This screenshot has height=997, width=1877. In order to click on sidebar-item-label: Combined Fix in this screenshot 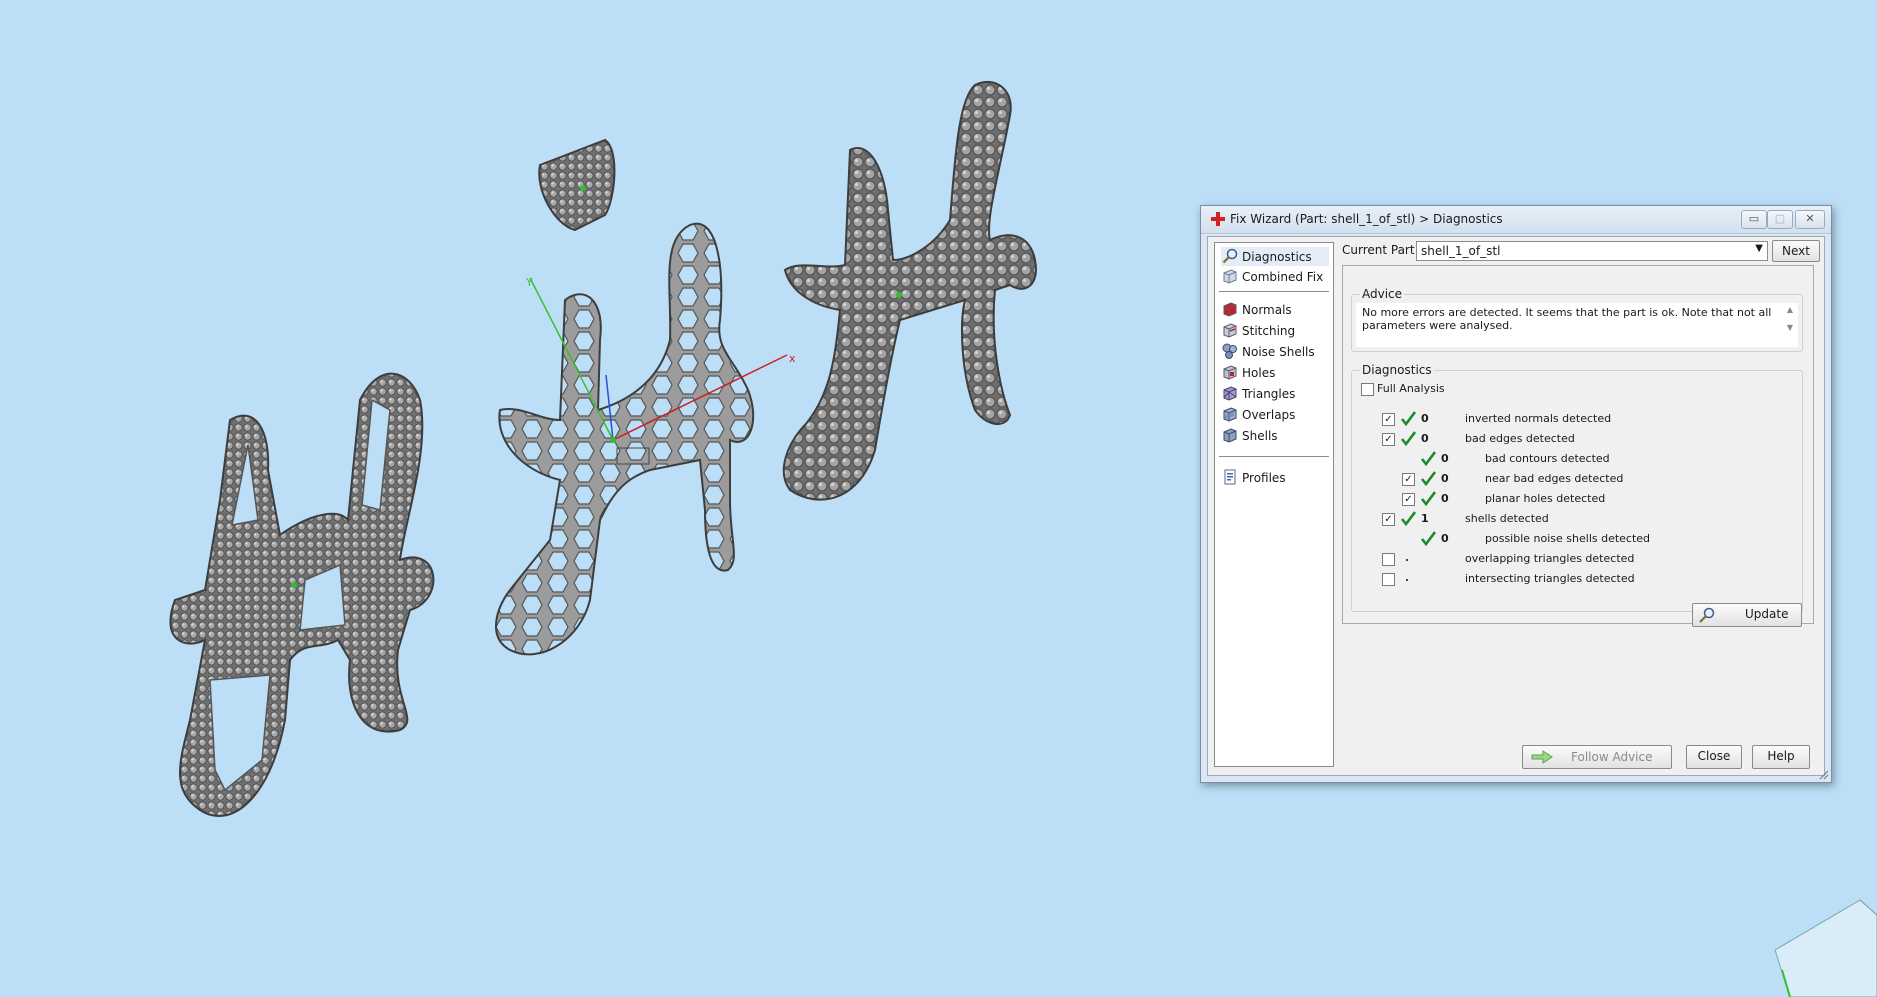, I will do `click(1283, 277)`.